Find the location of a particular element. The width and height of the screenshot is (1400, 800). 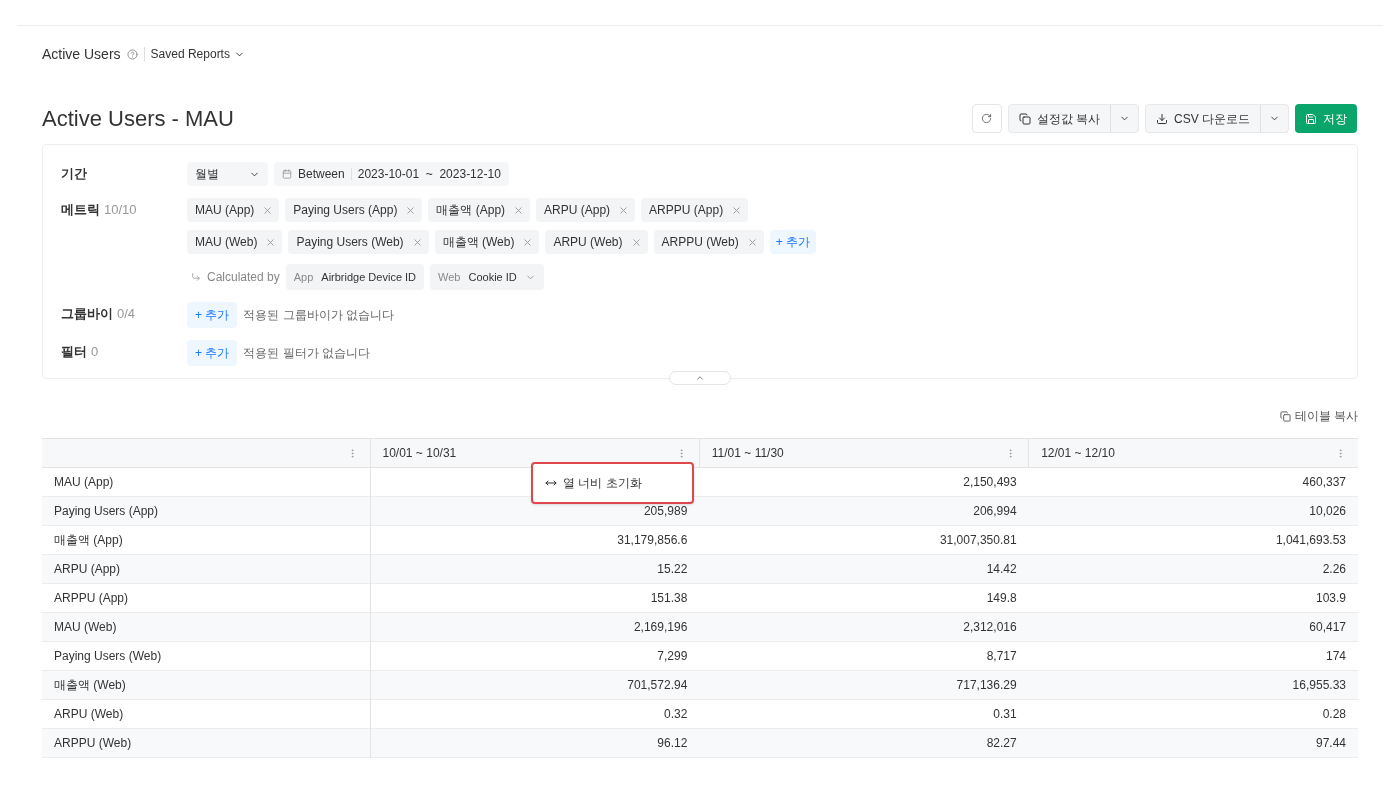

empty-message: 적용된 그룹바이가 없습니다 is located at coordinates (318, 315).